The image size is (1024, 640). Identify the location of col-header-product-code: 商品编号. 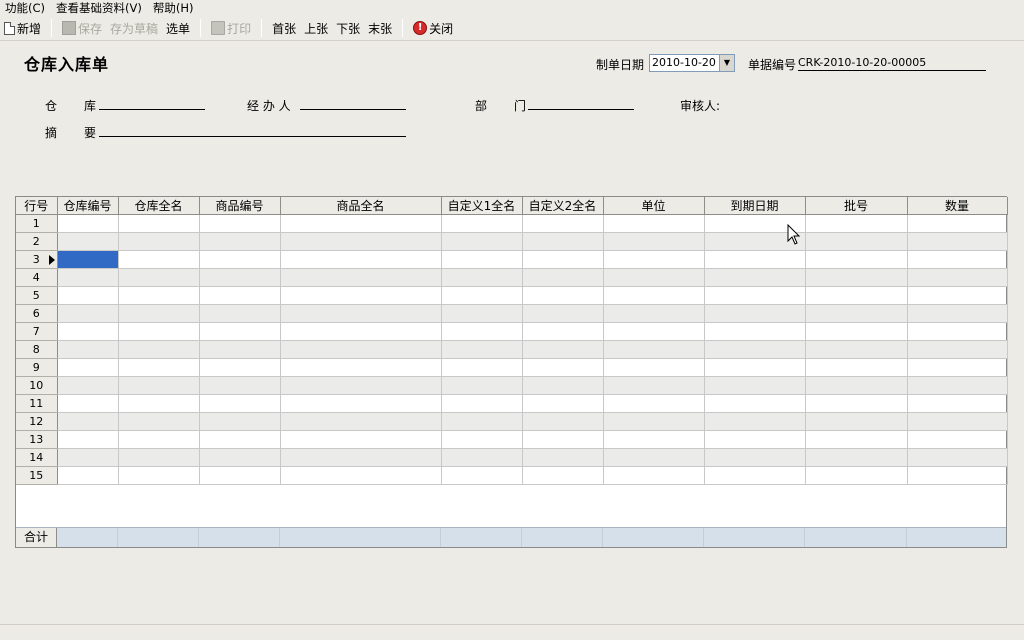
(240, 206).